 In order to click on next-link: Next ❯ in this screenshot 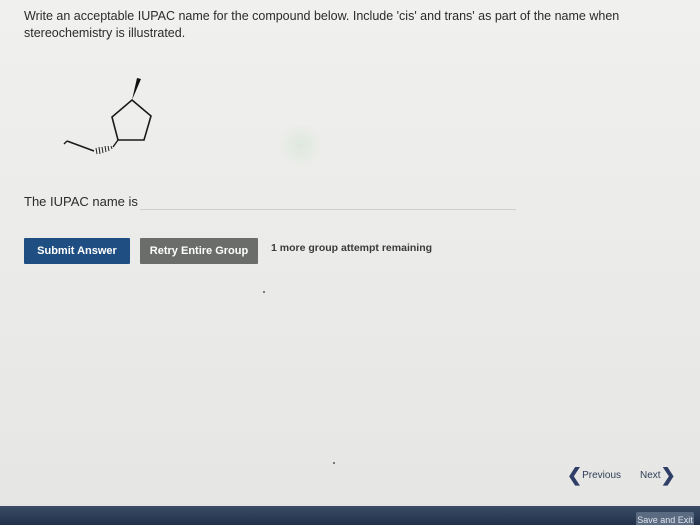, I will do `click(658, 475)`.